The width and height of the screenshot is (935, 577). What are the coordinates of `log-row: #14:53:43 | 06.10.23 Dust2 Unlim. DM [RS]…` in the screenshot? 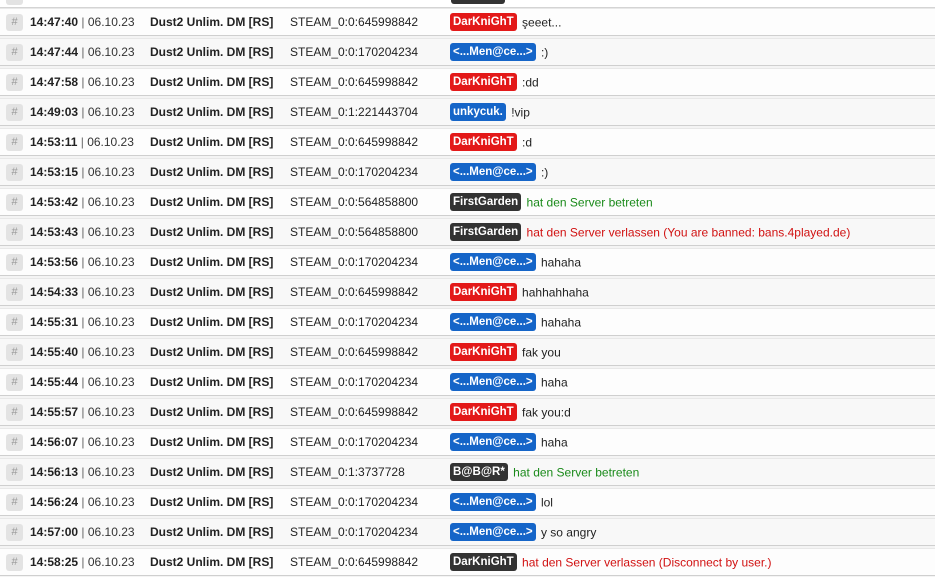 It's located at (467, 232).